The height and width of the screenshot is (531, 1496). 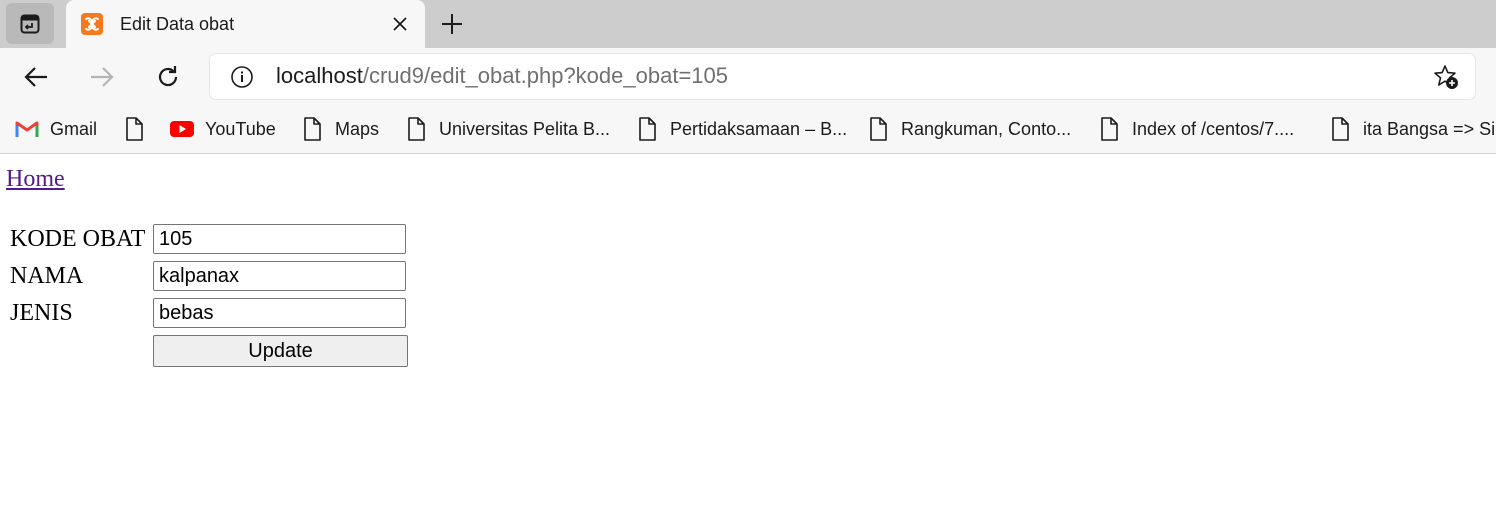 I want to click on plus-icon, so click(x=452, y=24).